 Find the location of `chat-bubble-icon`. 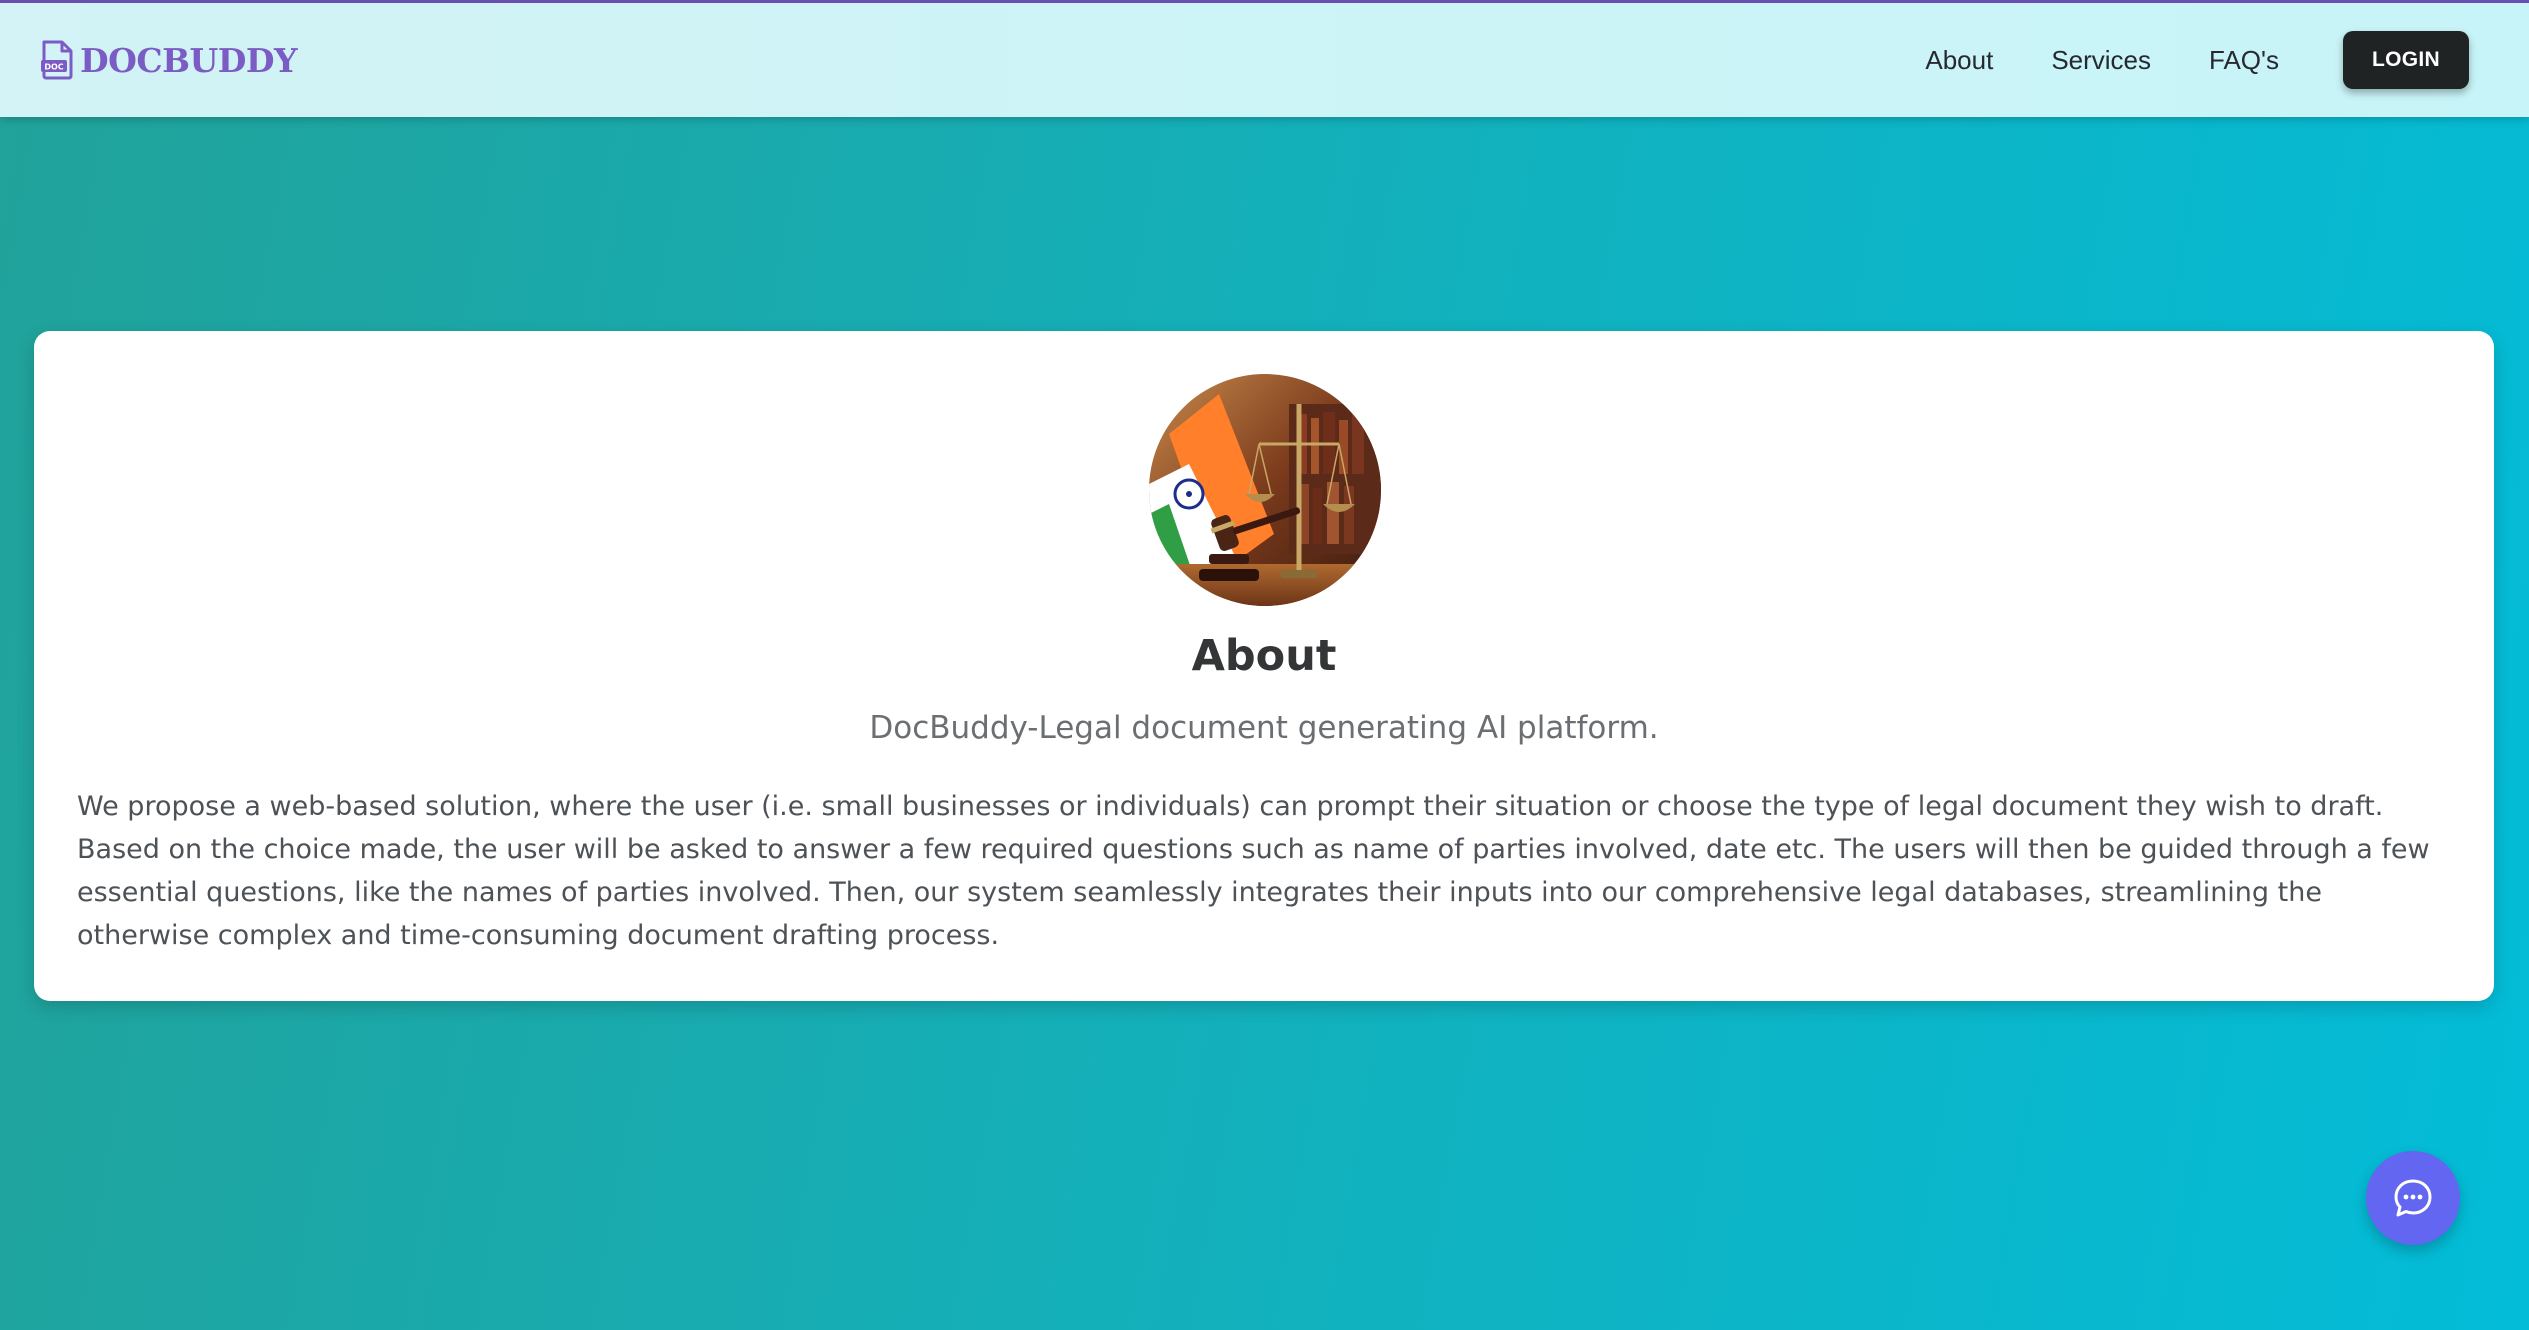

chat-bubble-icon is located at coordinates (2413, 1198).